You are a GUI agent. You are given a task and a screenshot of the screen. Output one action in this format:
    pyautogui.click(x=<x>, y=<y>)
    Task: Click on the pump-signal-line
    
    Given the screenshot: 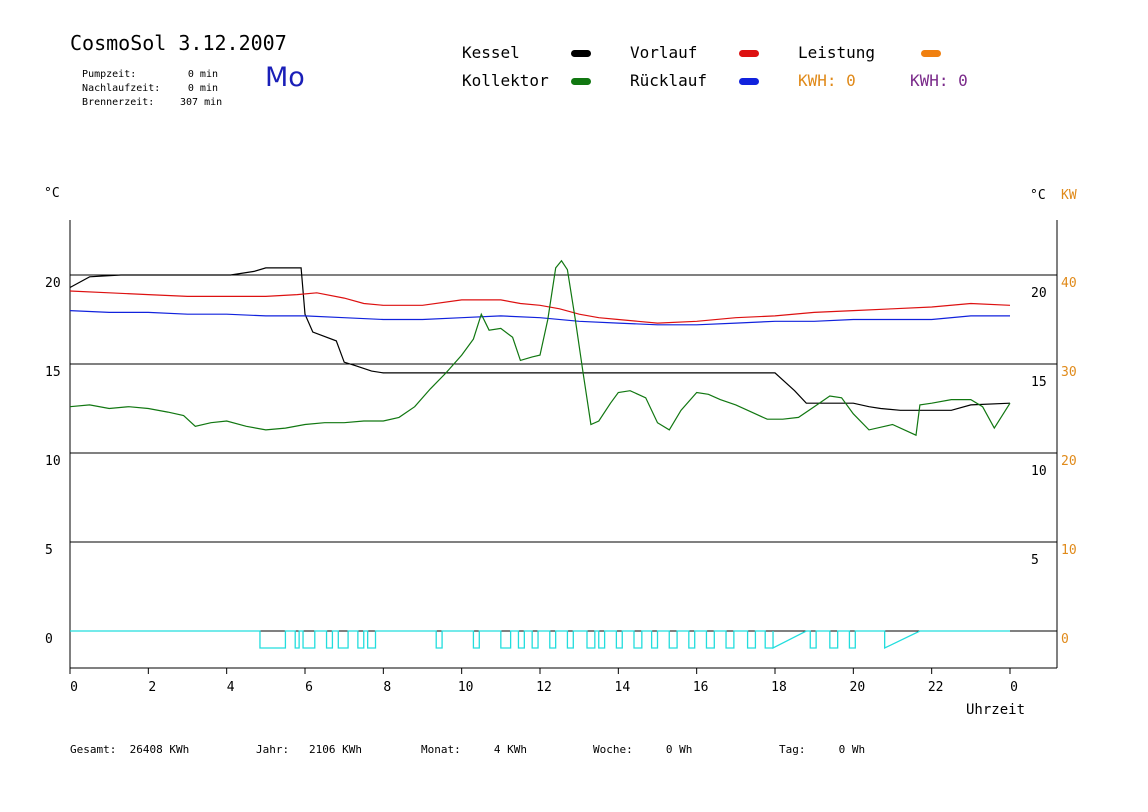 What is the action you would take?
    pyautogui.click(x=540, y=640)
    